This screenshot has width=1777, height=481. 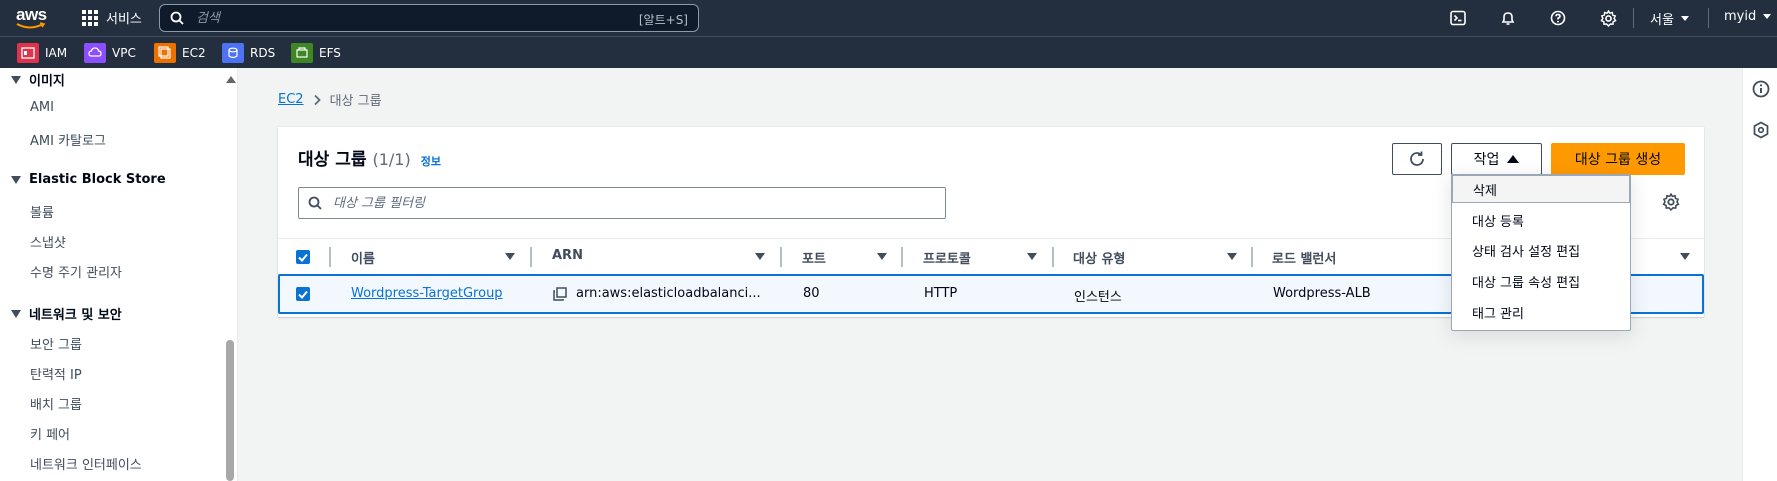 What do you see at coordinates (1508, 18) in the screenshot?
I see `notifications-bell-icon` at bounding box center [1508, 18].